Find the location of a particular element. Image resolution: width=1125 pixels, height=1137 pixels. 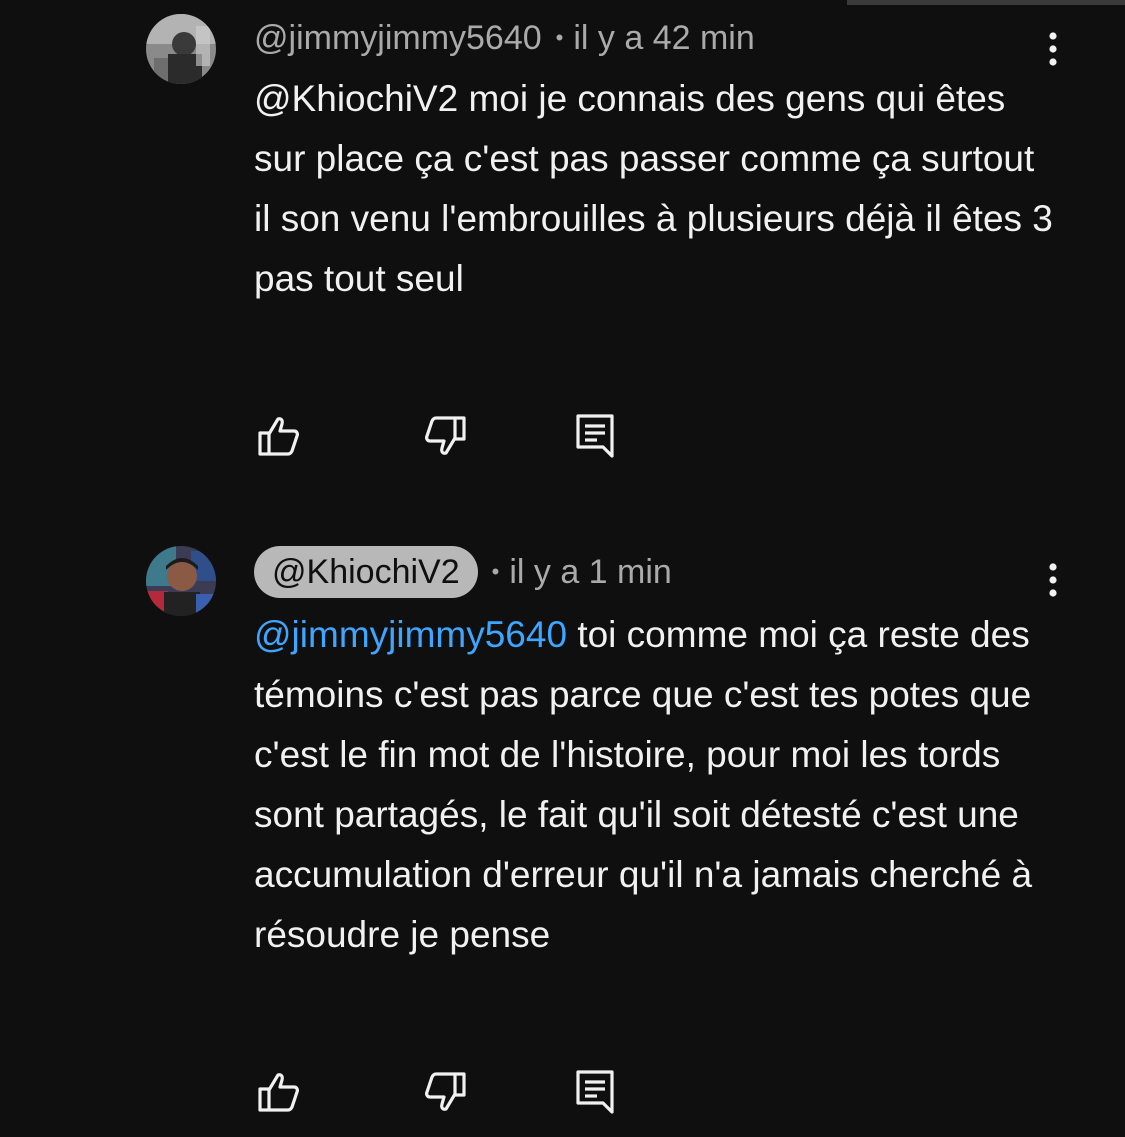

top-divider is located at coordinates (986, 2).